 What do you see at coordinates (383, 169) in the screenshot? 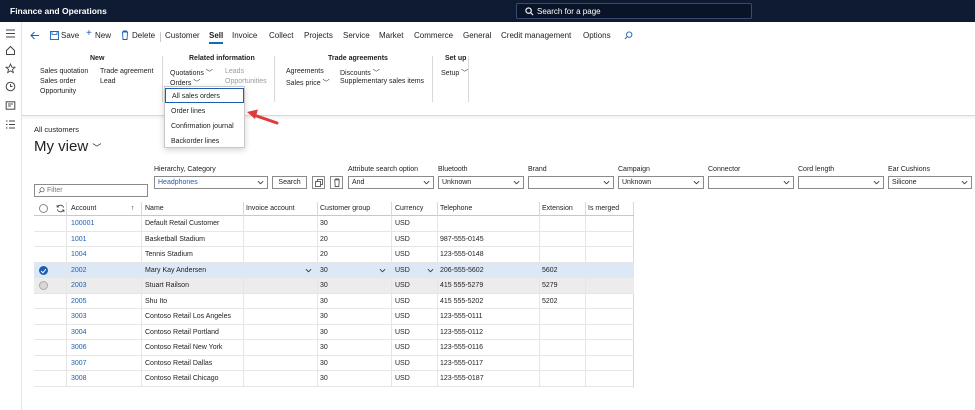
I see `attribute-search-label: Attribute search option` at bounding box center [383, 169].